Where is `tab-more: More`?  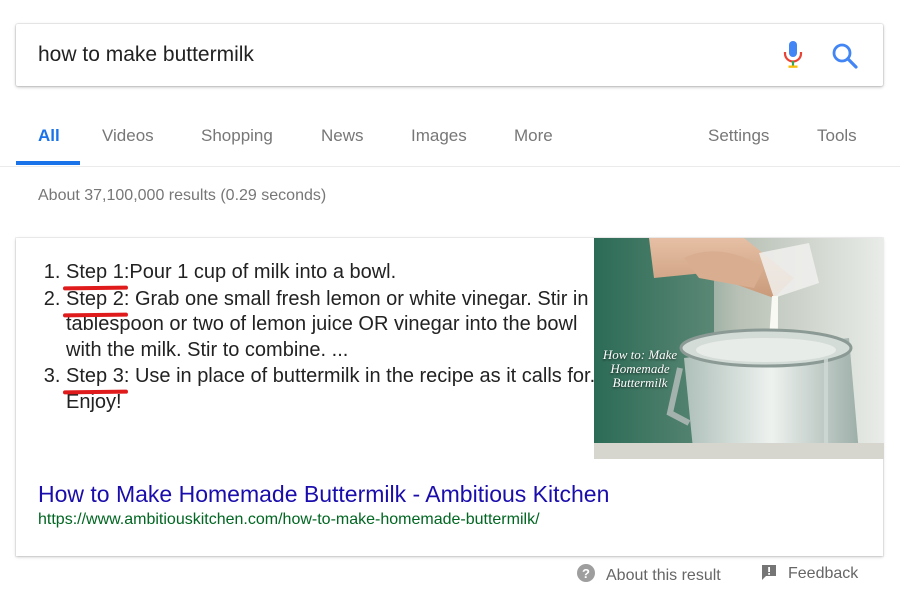 tab-more: More is located at coordinates (533, 136).